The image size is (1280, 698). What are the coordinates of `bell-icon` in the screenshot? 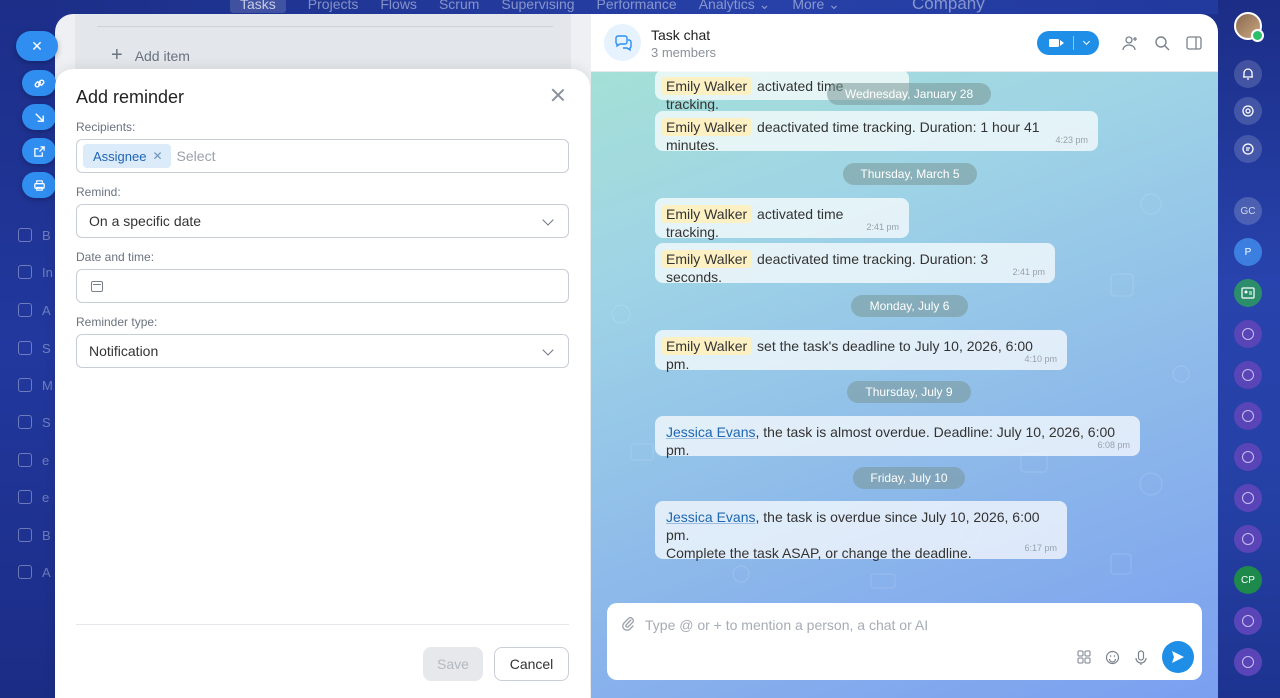 It's located at (1248, 74).